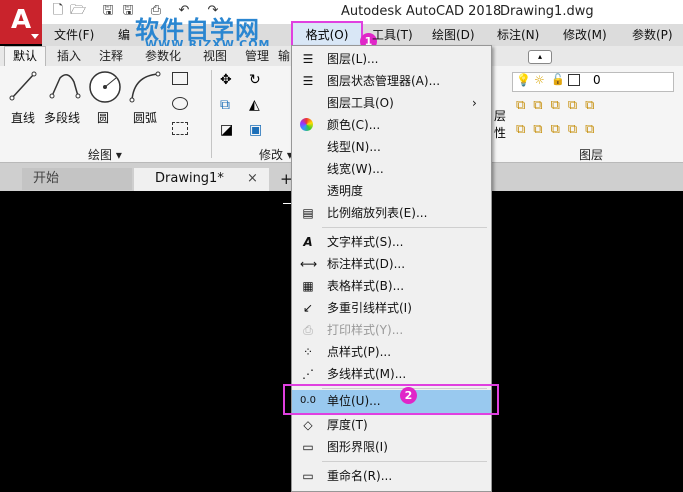 This screenshot has width=683, height=492. I want to click on scale-tool-icon: ▣, so click(255, 130).